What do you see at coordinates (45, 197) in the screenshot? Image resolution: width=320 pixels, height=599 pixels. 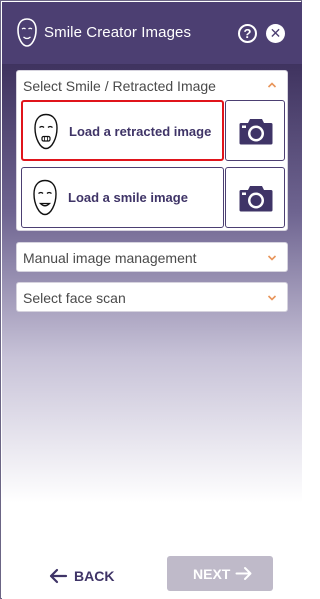 I see `face-smile-icon` at bounding box center [45, 197].